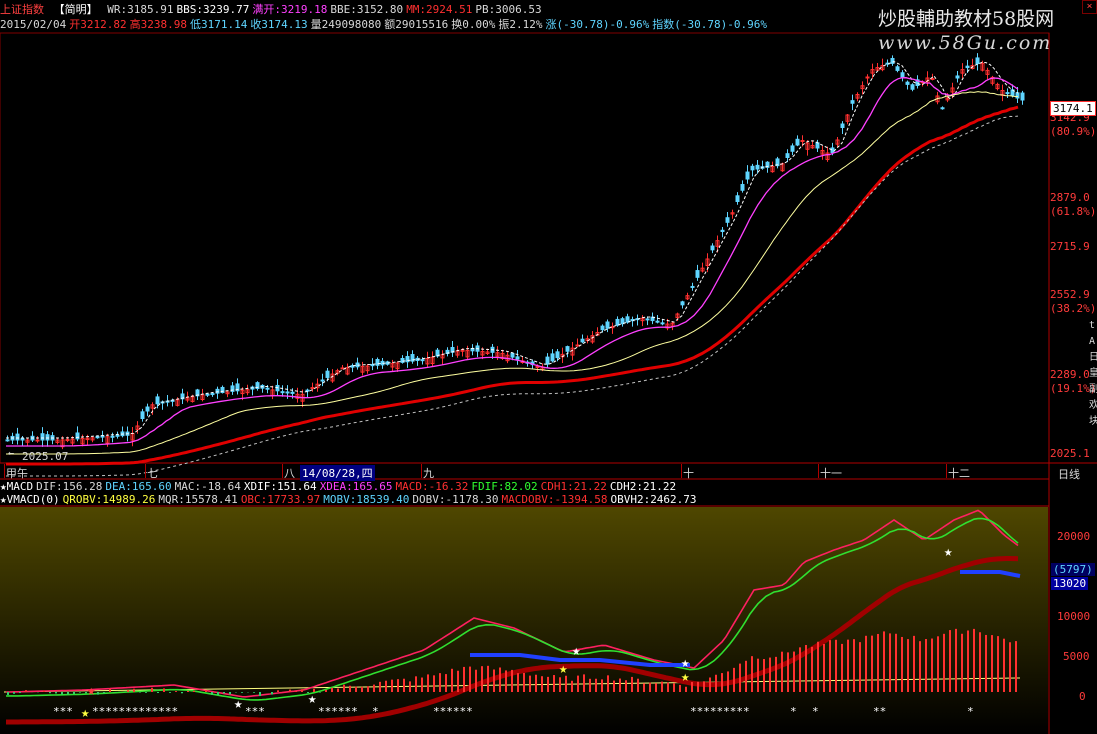 The image size is (1097, 734). Describe the element at coordinates (1073, 569) in the screenshot. I see `lower-axis-box-1: (5797)` at that location.